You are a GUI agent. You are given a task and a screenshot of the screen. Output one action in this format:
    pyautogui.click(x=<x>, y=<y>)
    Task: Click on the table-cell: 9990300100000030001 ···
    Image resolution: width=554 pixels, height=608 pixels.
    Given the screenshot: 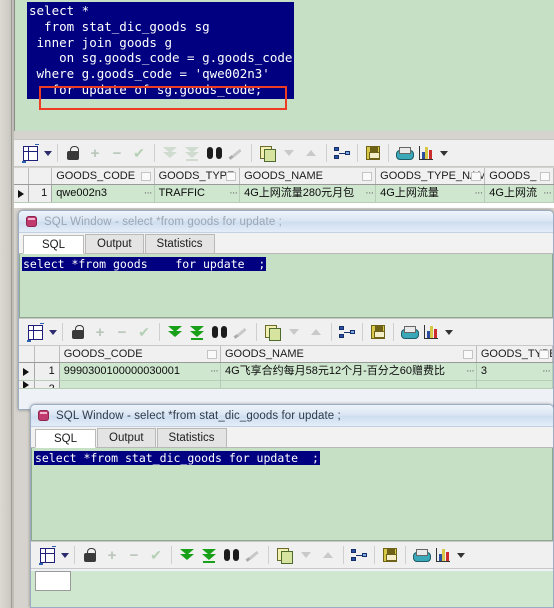 What is the action you would take?
    pyautogui.click(x=140, y=371)
    